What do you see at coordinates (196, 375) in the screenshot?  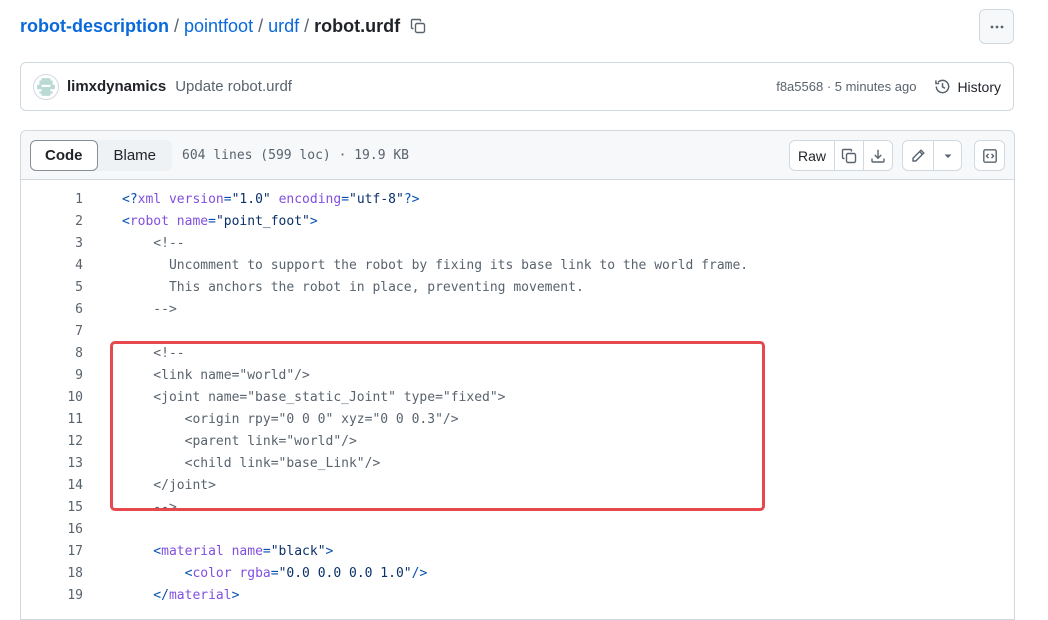 I see `line-content: <link name="world"/>` at bounding box center [196, 375].